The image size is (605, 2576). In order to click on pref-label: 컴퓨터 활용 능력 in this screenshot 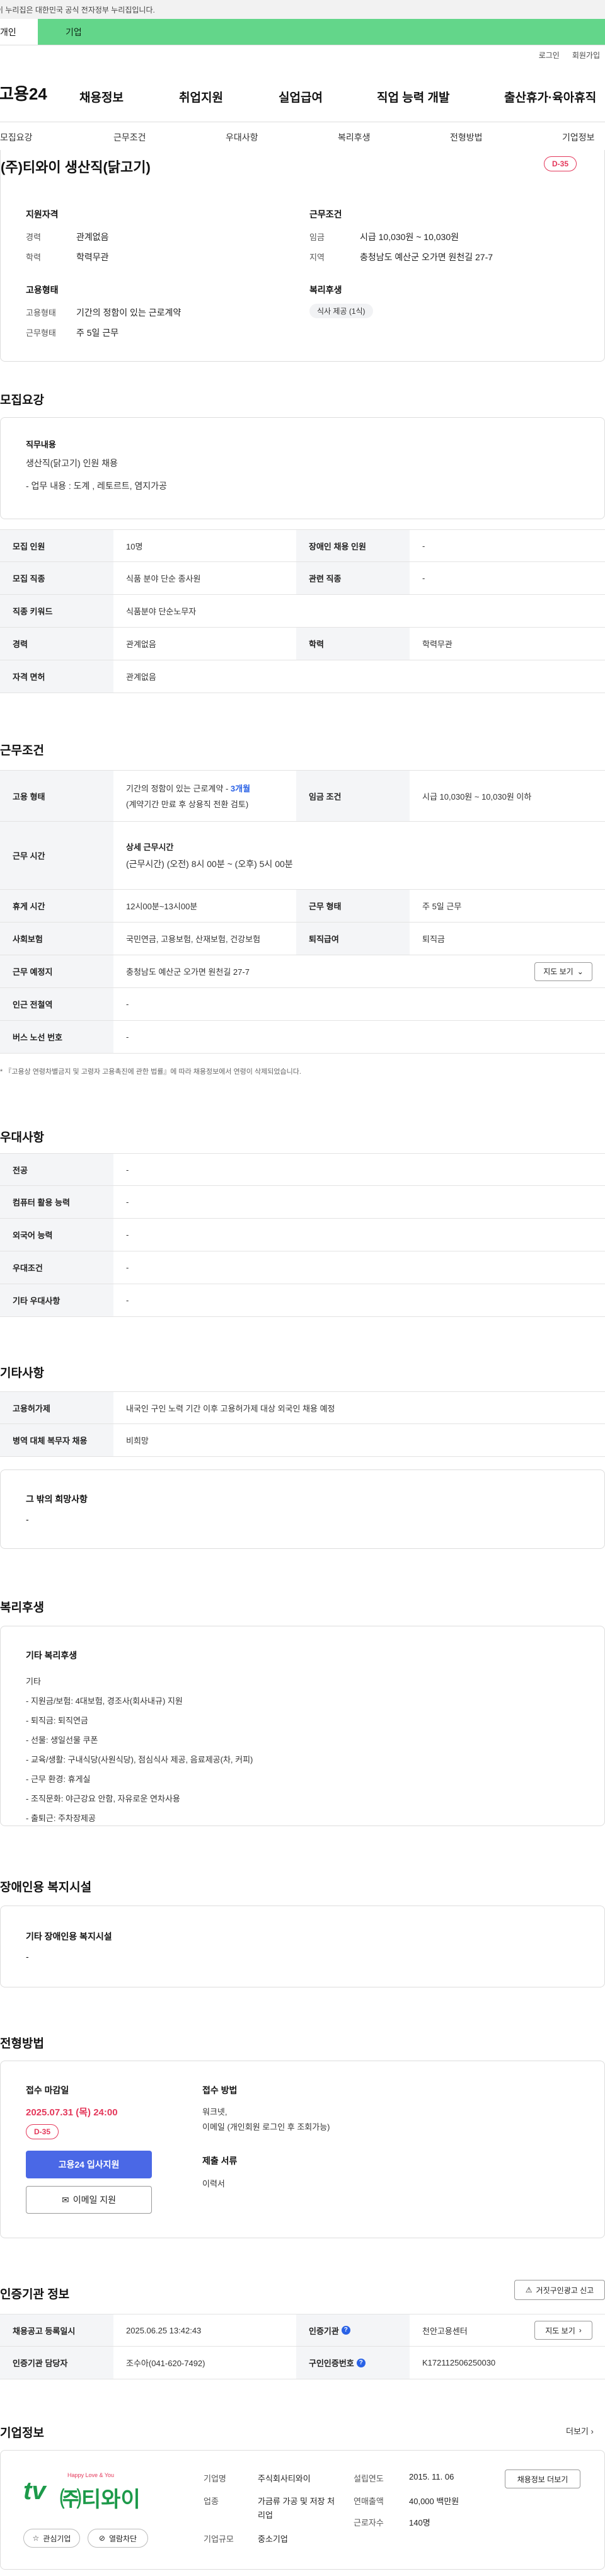, I will do `click(57, 1202)`.